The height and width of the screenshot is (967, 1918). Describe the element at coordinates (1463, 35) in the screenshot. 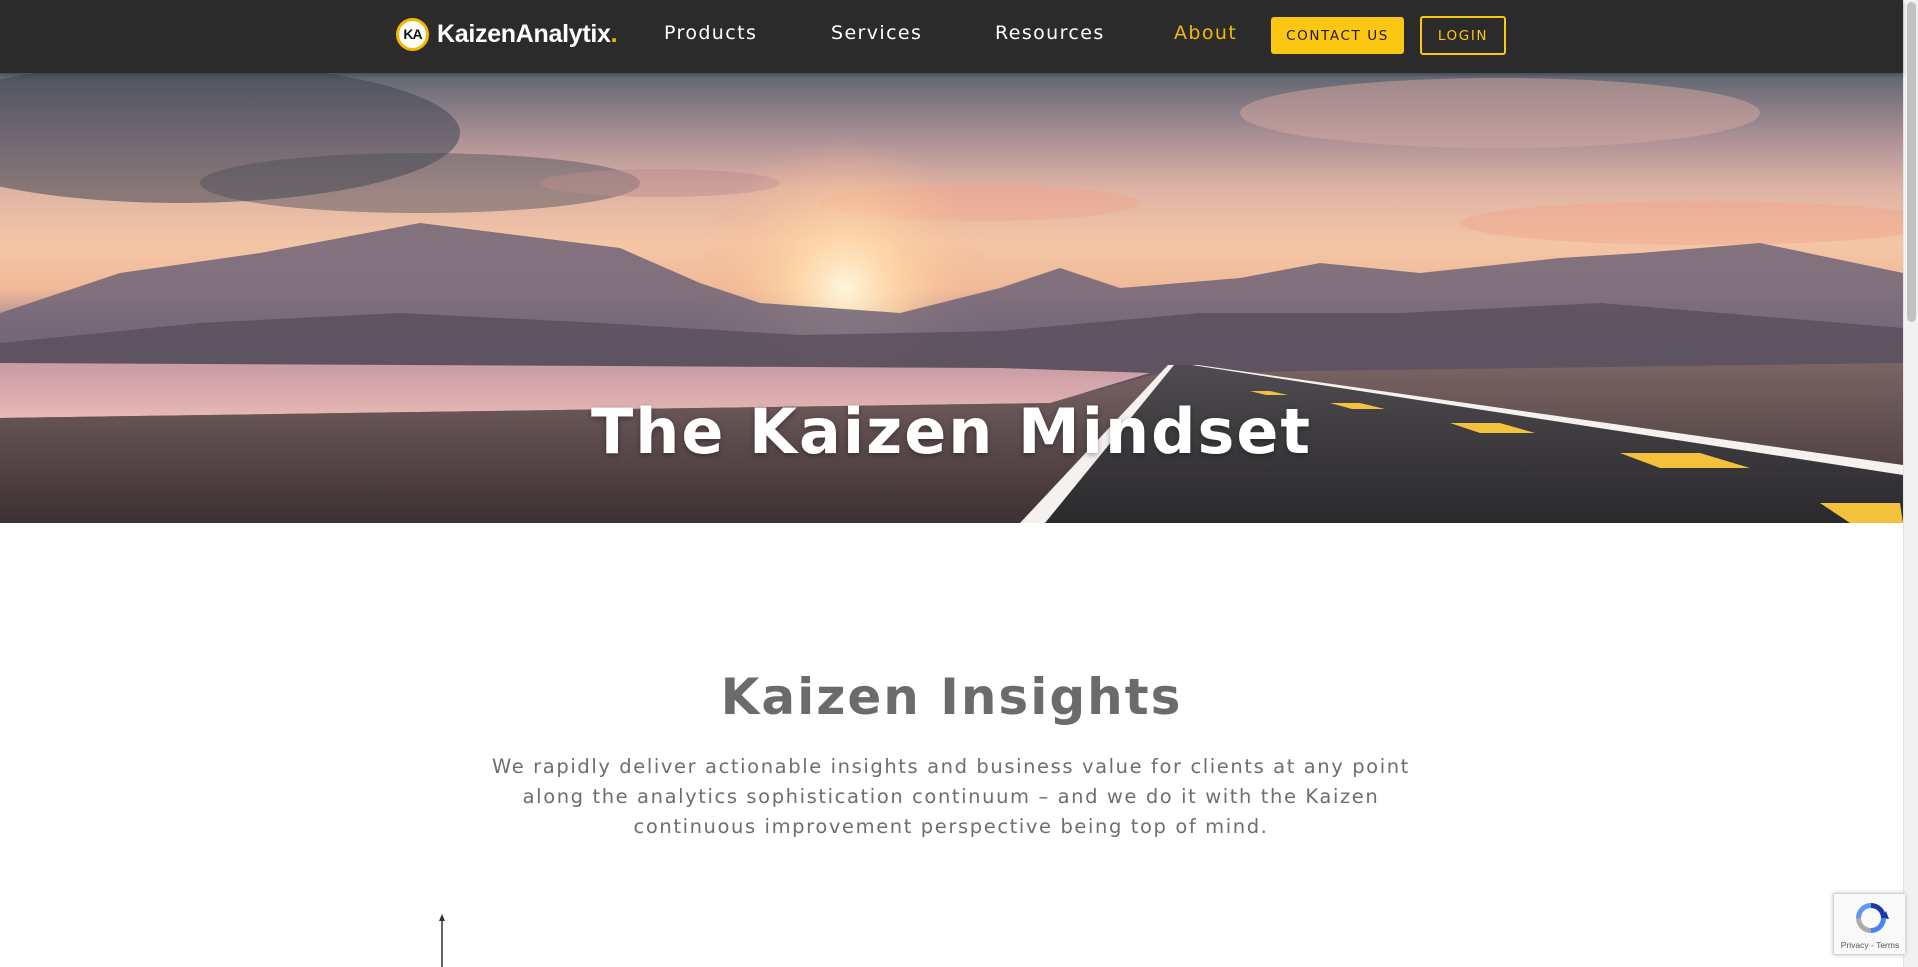

I see `login-button: LOGIN` at that location.